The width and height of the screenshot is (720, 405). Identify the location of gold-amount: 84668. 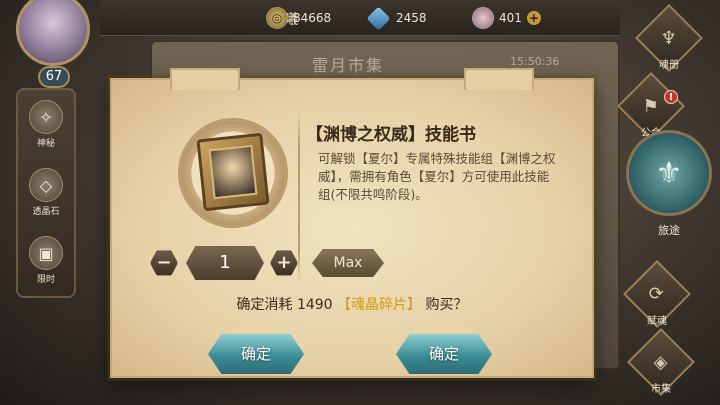
(312, 18).